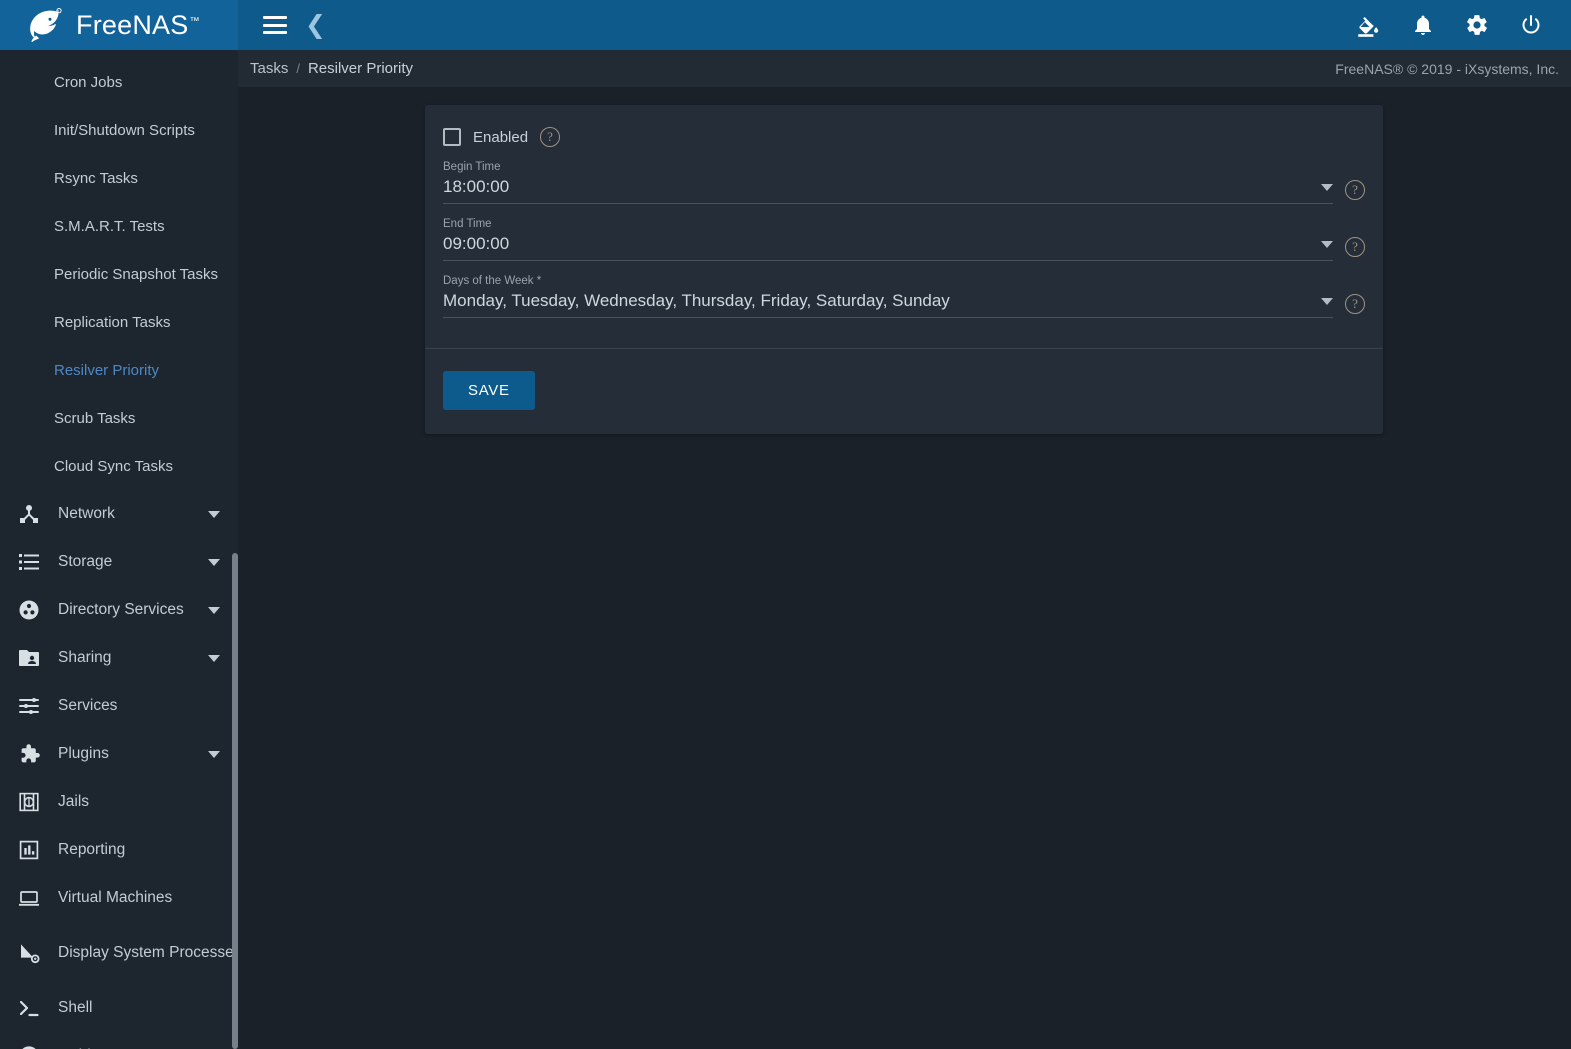 This screenshot has width=1571, height=1049. What do you see at coordinates (119, 802) in the screenshot?
I see `sidebar-item-jails: Jails` at bounding box center [119, 802].